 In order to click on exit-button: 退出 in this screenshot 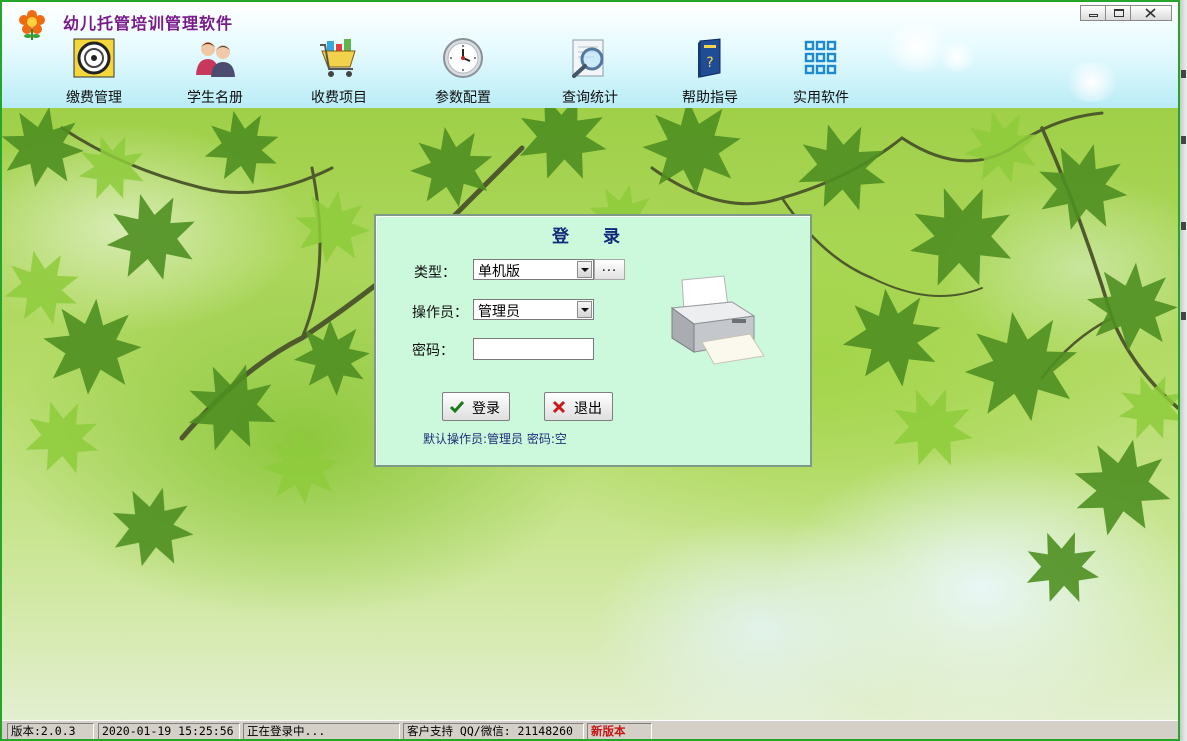, I will do `click(578, 406)`.